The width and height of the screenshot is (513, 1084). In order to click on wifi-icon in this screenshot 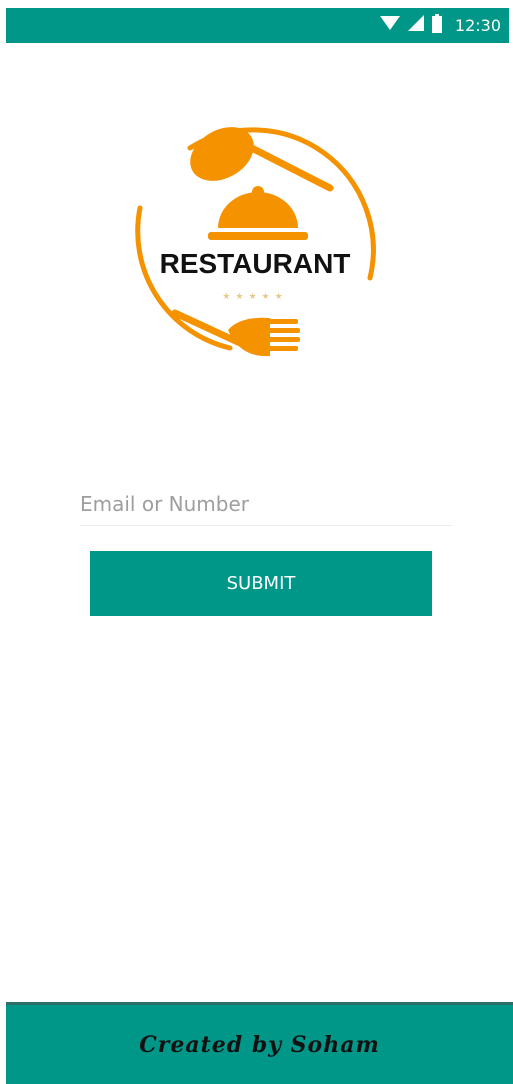, I will do `click(390, 25)`.